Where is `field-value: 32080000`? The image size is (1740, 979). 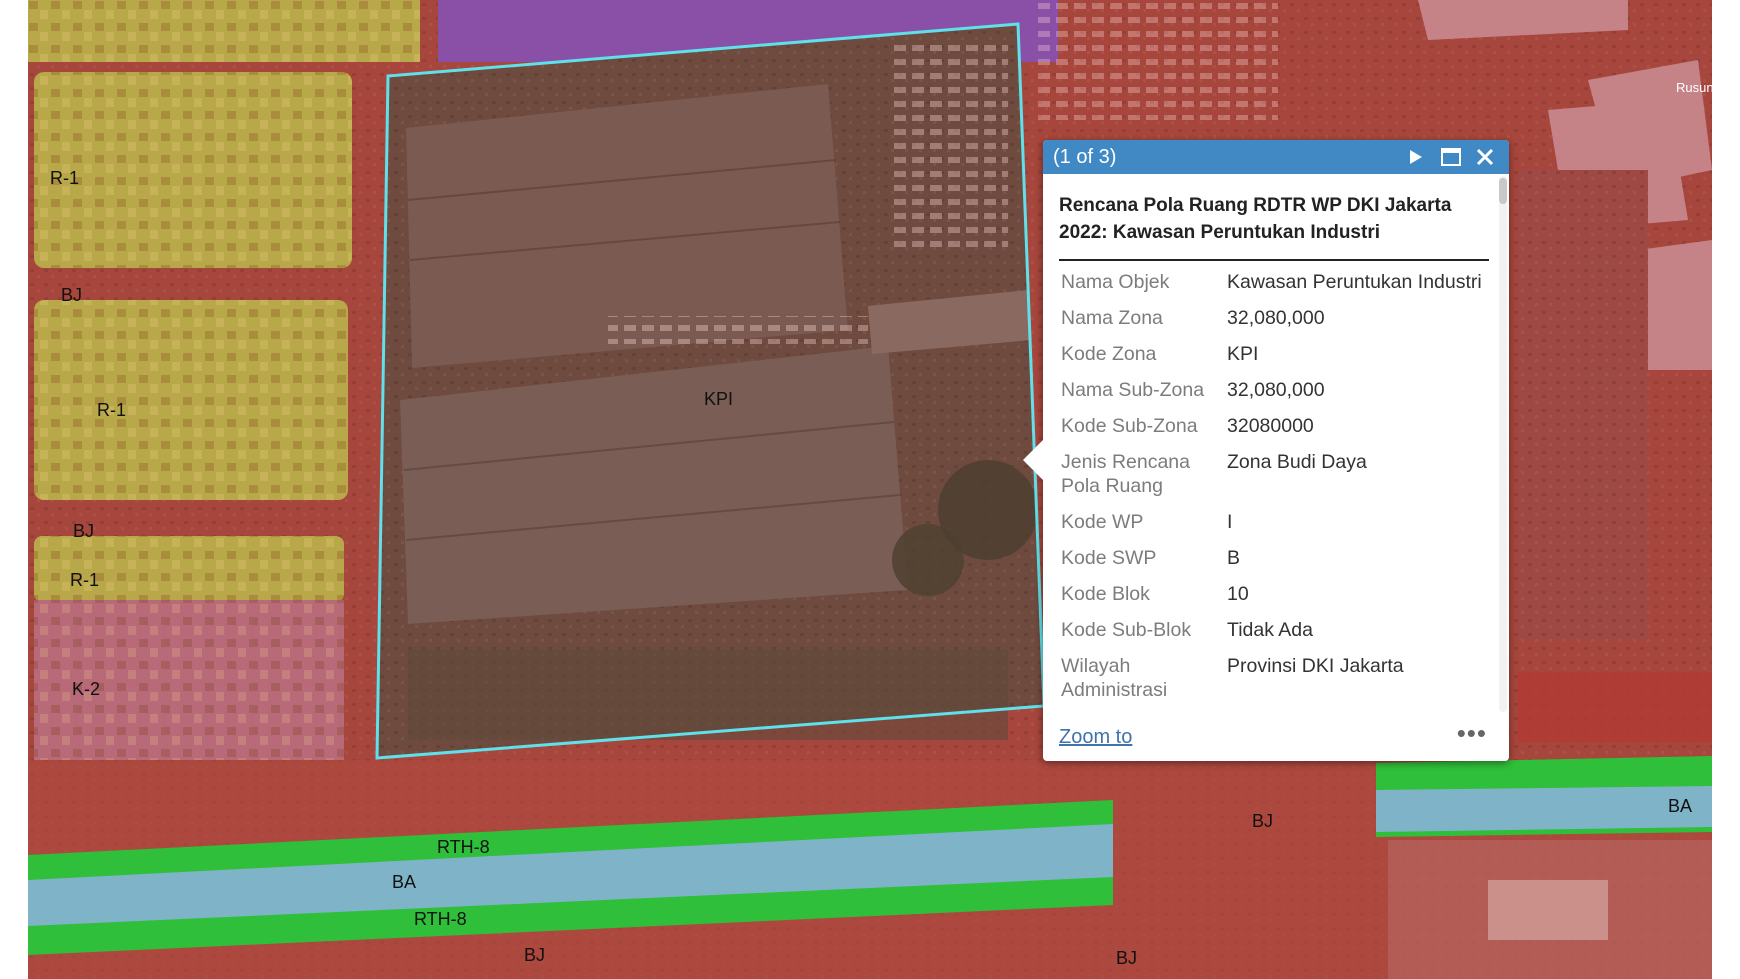
field-value: 32080000 is located at coordinates (1270, 426).